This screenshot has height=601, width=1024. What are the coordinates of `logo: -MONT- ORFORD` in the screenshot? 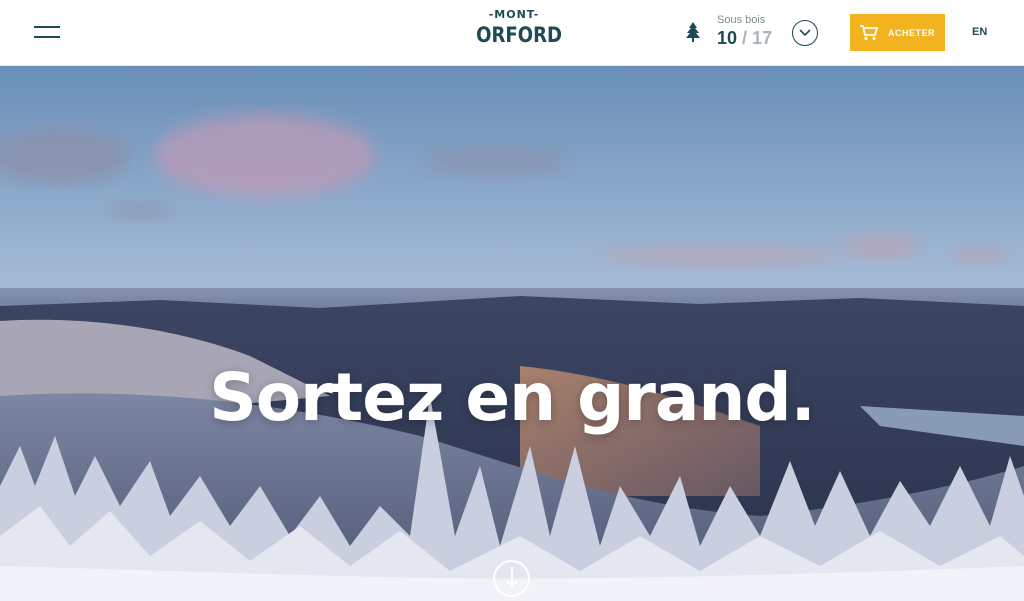 It's located at (516, 32).